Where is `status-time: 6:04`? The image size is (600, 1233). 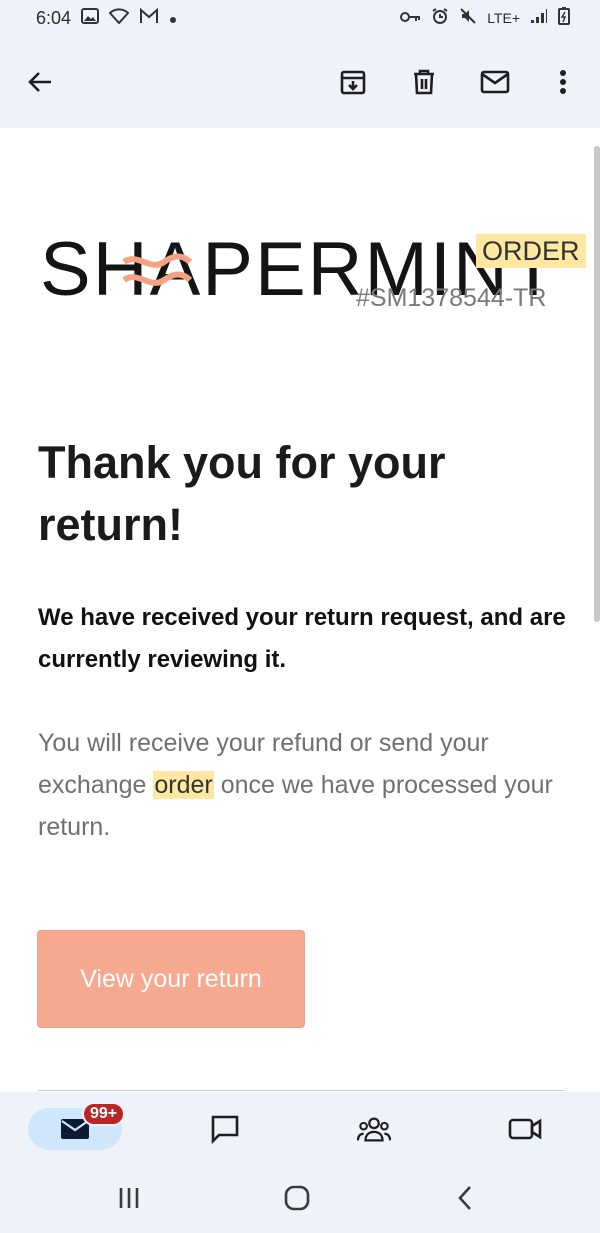 status-time: 6:04 is located at coordinates (54, 17).